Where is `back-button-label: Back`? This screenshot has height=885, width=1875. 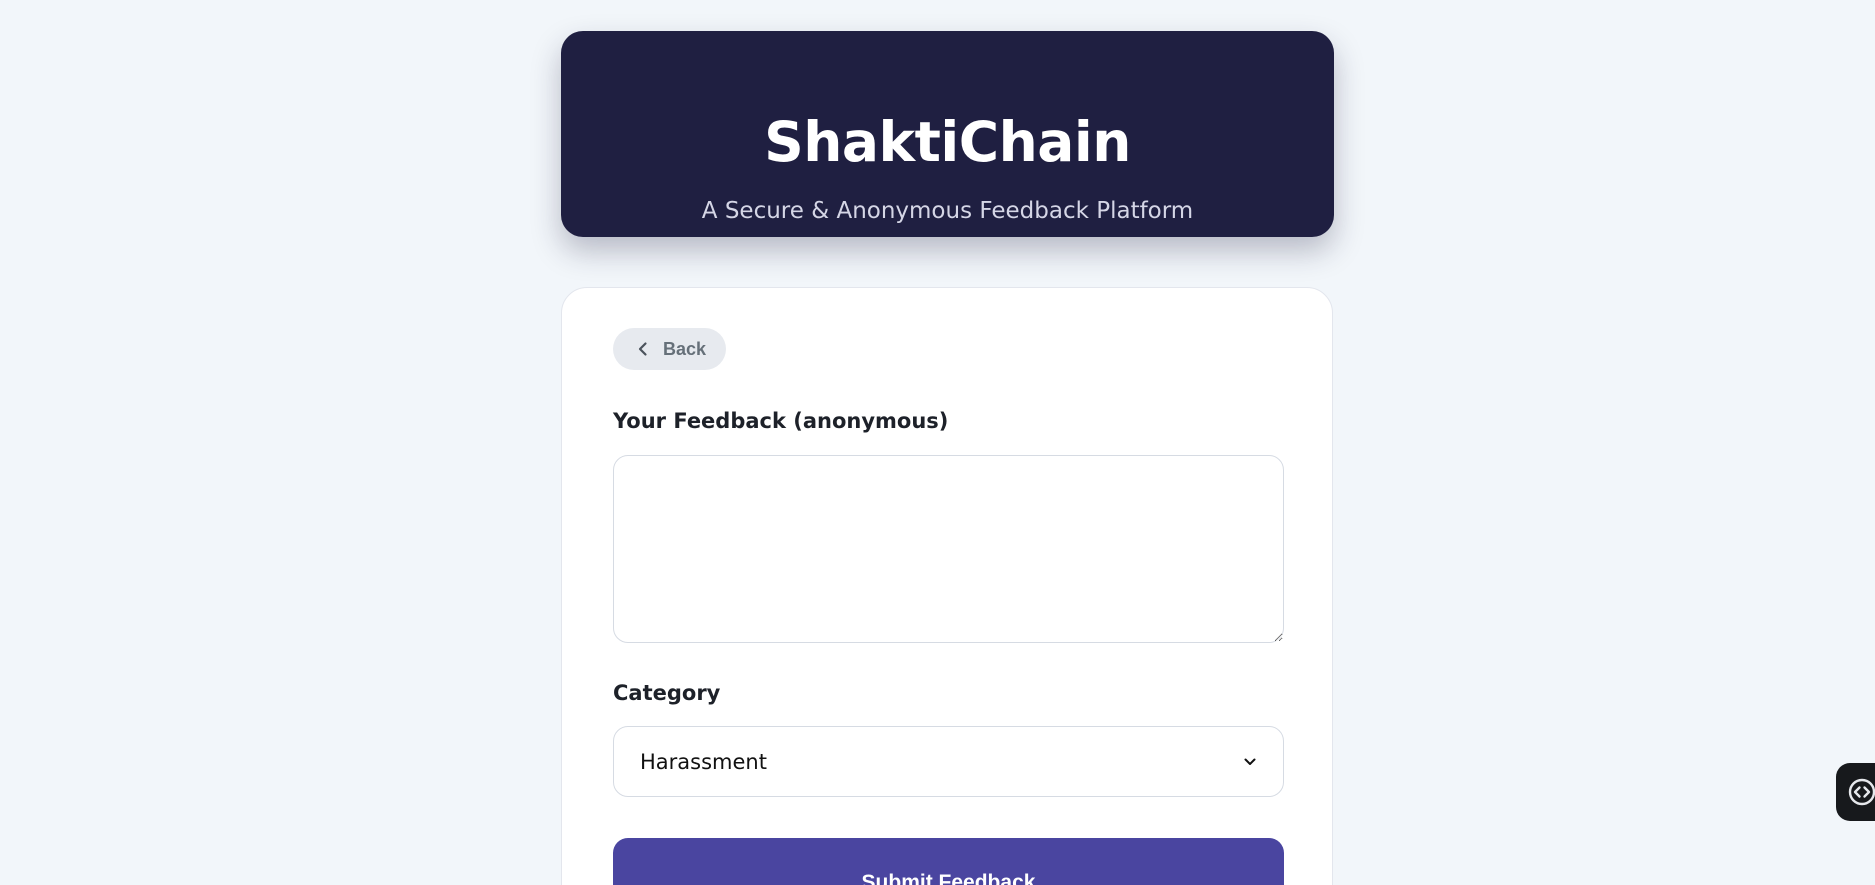 back-button-label: Back is located at coordinates (685, 348).